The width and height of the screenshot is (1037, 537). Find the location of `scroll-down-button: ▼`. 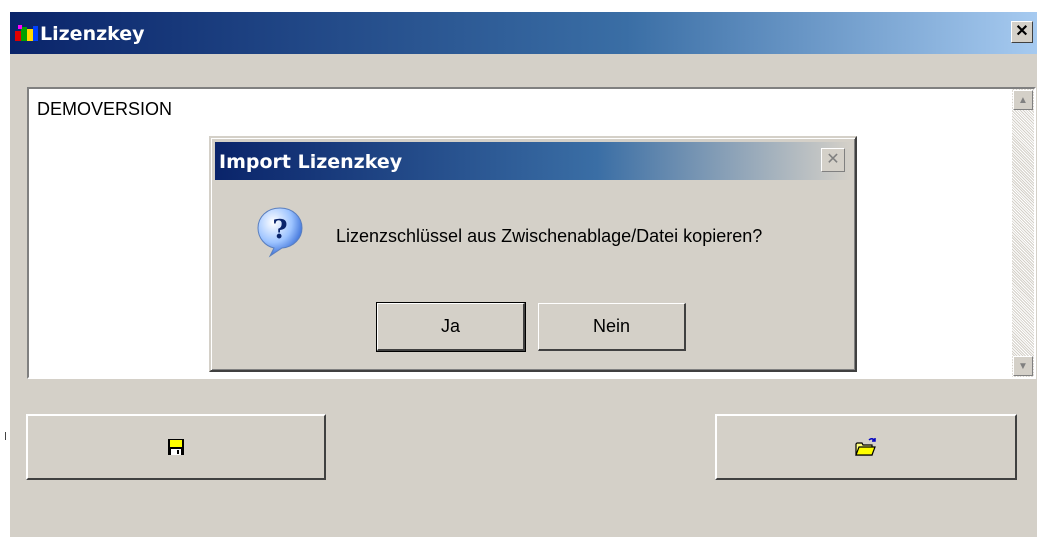

scroll-down-button: ▼ is located at coordinates (1023, 366).